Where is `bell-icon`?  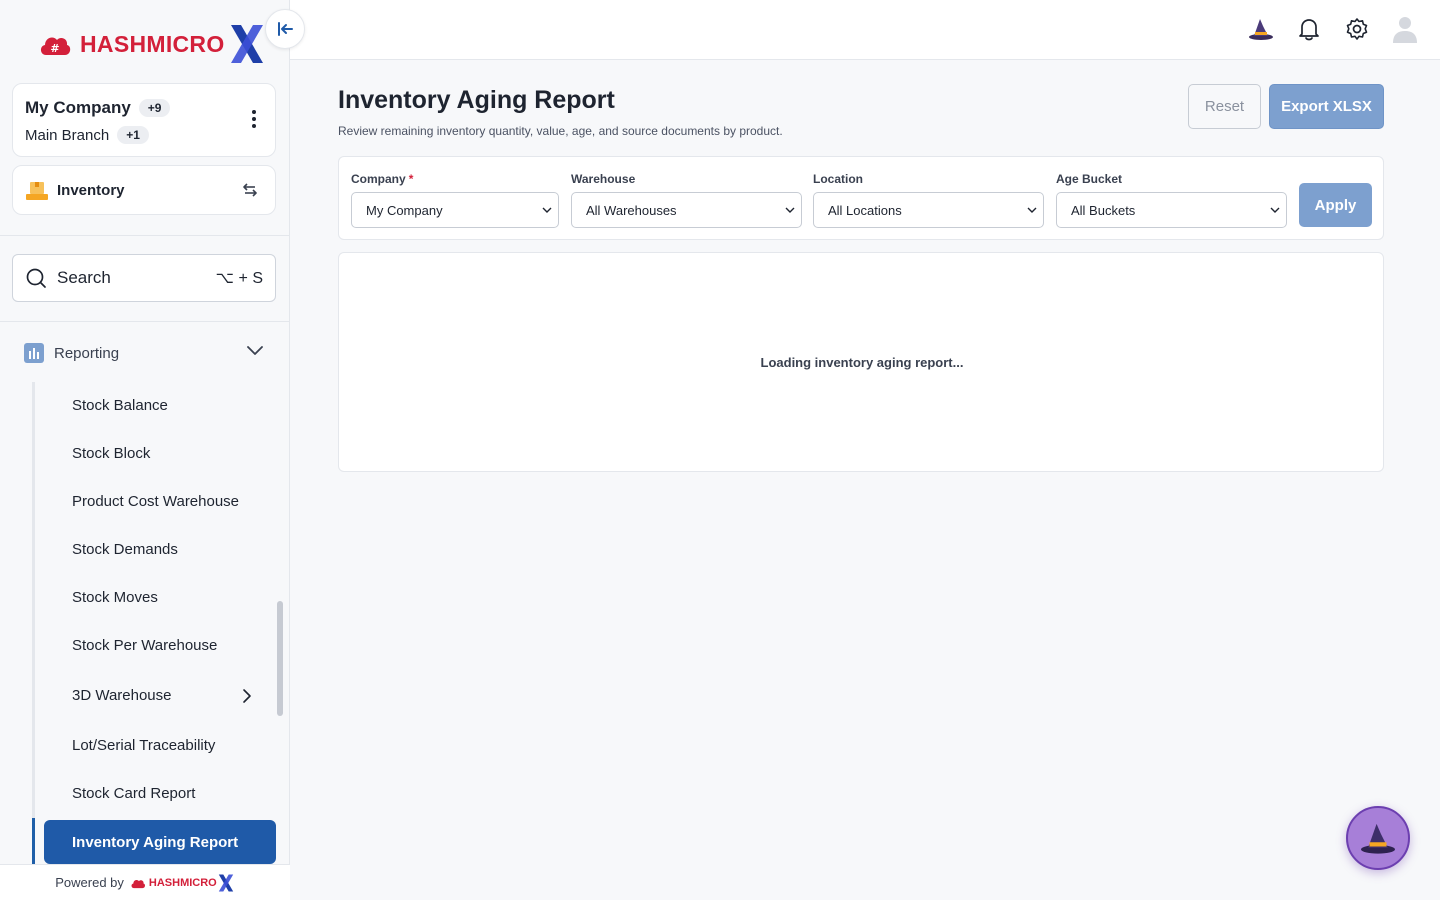
bell-icon is located at coordinates (1309, 30).